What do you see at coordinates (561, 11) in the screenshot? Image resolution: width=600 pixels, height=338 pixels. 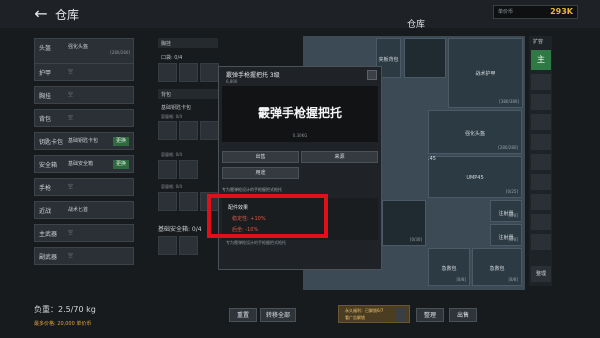 I see `currency-value: 293K` at bounding box center [561, 11].